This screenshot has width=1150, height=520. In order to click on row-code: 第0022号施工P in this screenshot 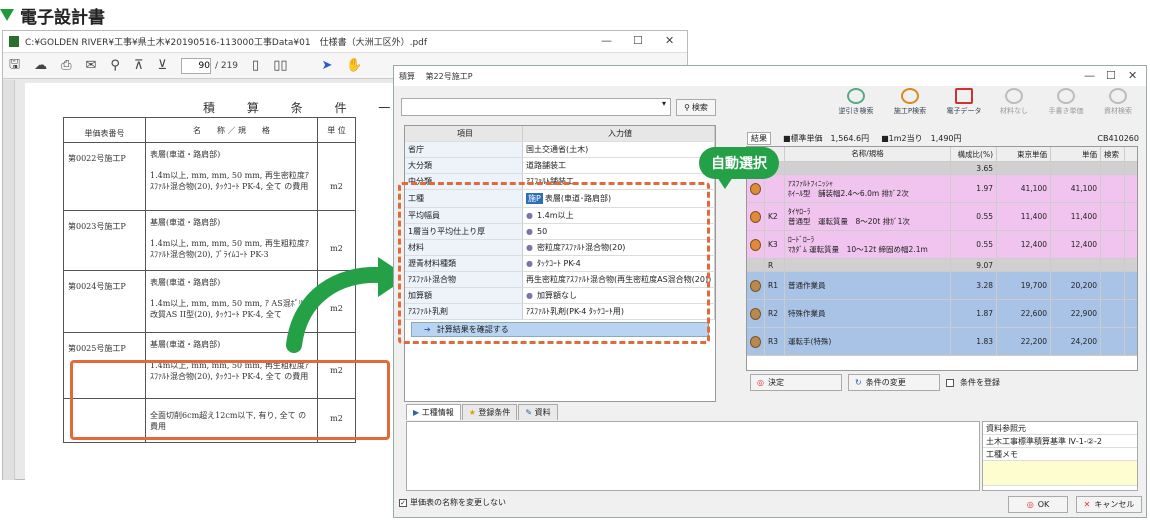, I will do `click(104, 176)`.